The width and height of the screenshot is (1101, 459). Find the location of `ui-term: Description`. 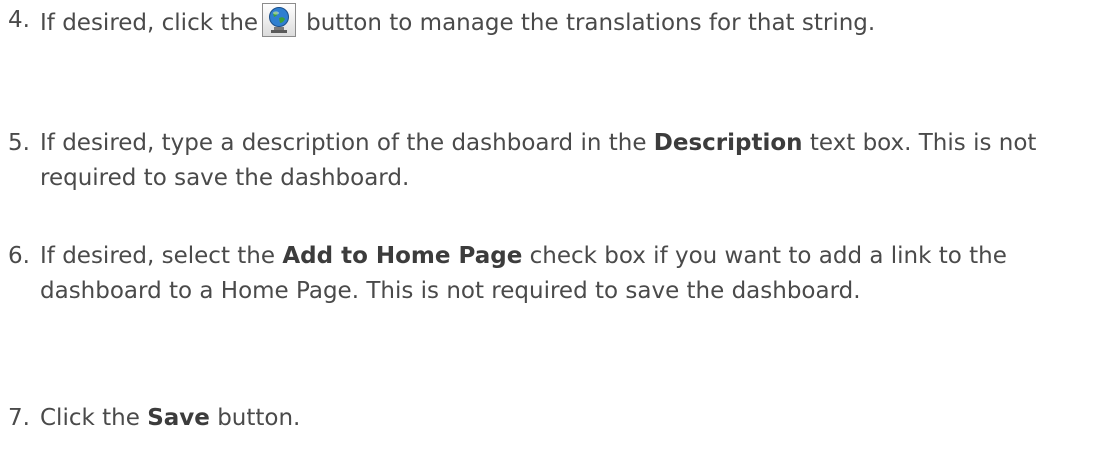

ui-term: Description is located at coordinates (728, 143).